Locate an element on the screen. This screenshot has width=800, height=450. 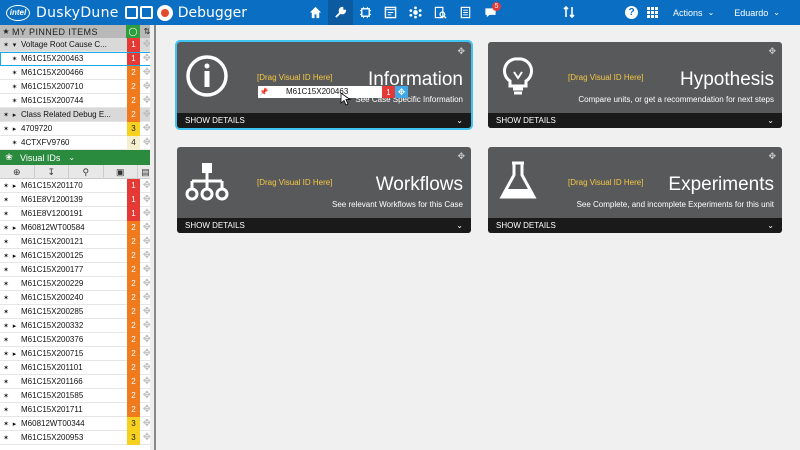
add-to-pinned-icon: ▣ is located at coordinates (121, 171).